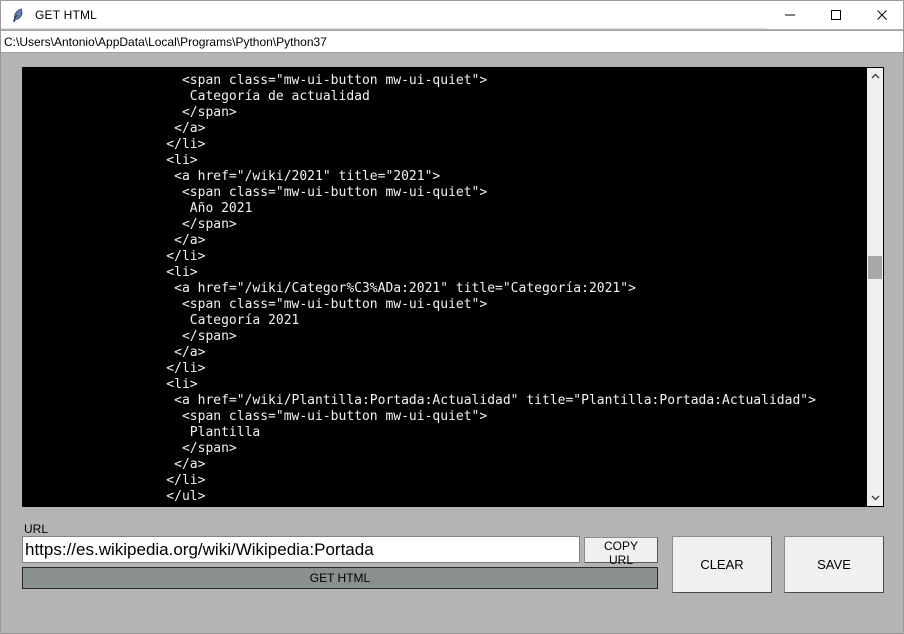 The image size is (904, 634). What do you see at coordinates (881, 15) in the screenshot?
I see `close-button` at bounding box center [881, 15].